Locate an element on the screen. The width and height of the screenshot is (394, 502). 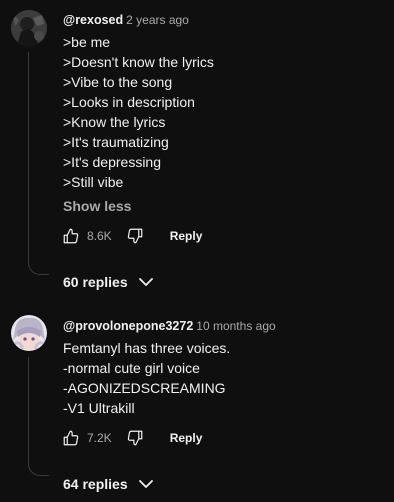
comment-line: >Know the lyrics is located at coordinates (114, 122).